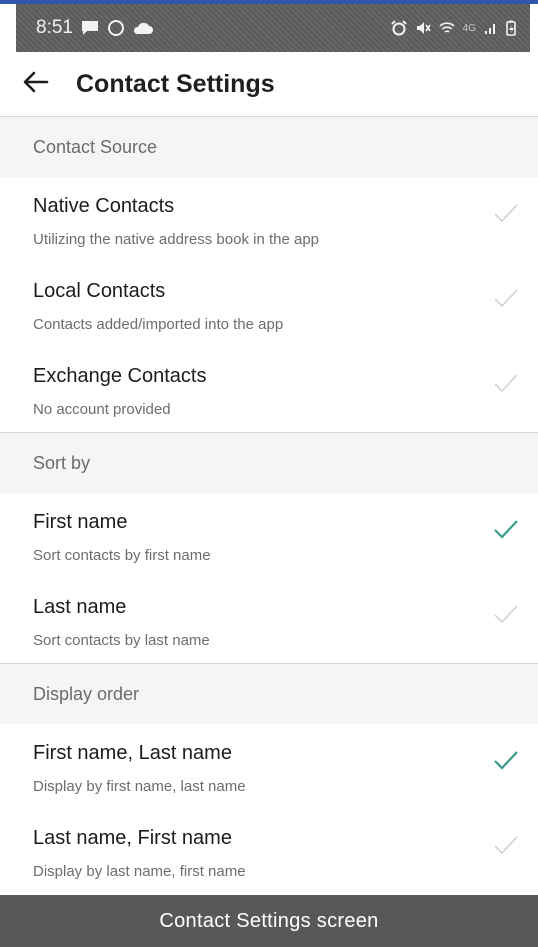  I want to click on option-title: First name, Last name, so click(132, 753).